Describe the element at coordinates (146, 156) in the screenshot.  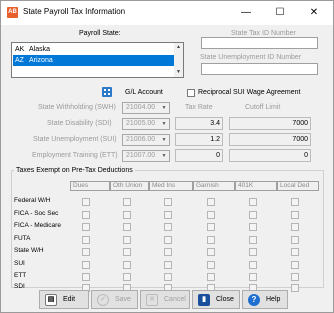
I see `ett-account-select: 21007.00 ▼` at that location.